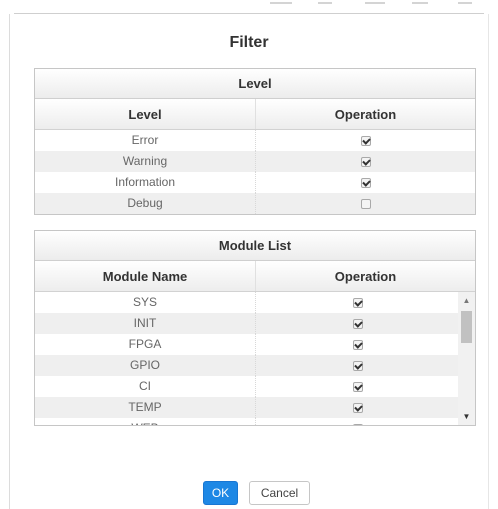 The width and height of the screenshot is (498, 509). What do you see at coordinates (145, 276) in the screenshot?
I see `column-header-module-name: Module Name` at bounding box center [145, 276].